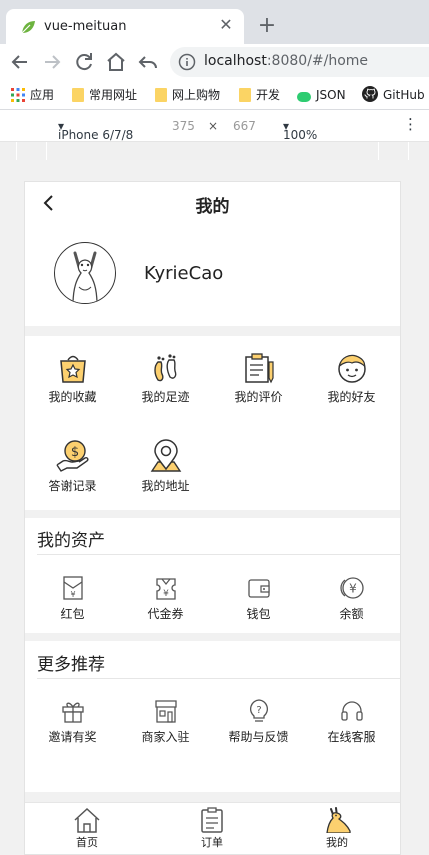 This screenshot has width=429, height=855. I want to click on shortcut-label: 我的足迹, so click(165, 397).